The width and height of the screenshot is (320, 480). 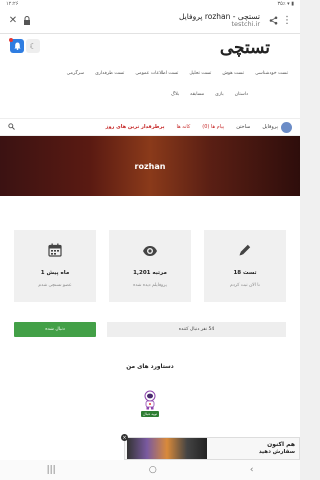 What do you see at coordinates (245, 24) in the screenshot?
I see `page-host: testchi.ir` at bounding box center [245, 24].